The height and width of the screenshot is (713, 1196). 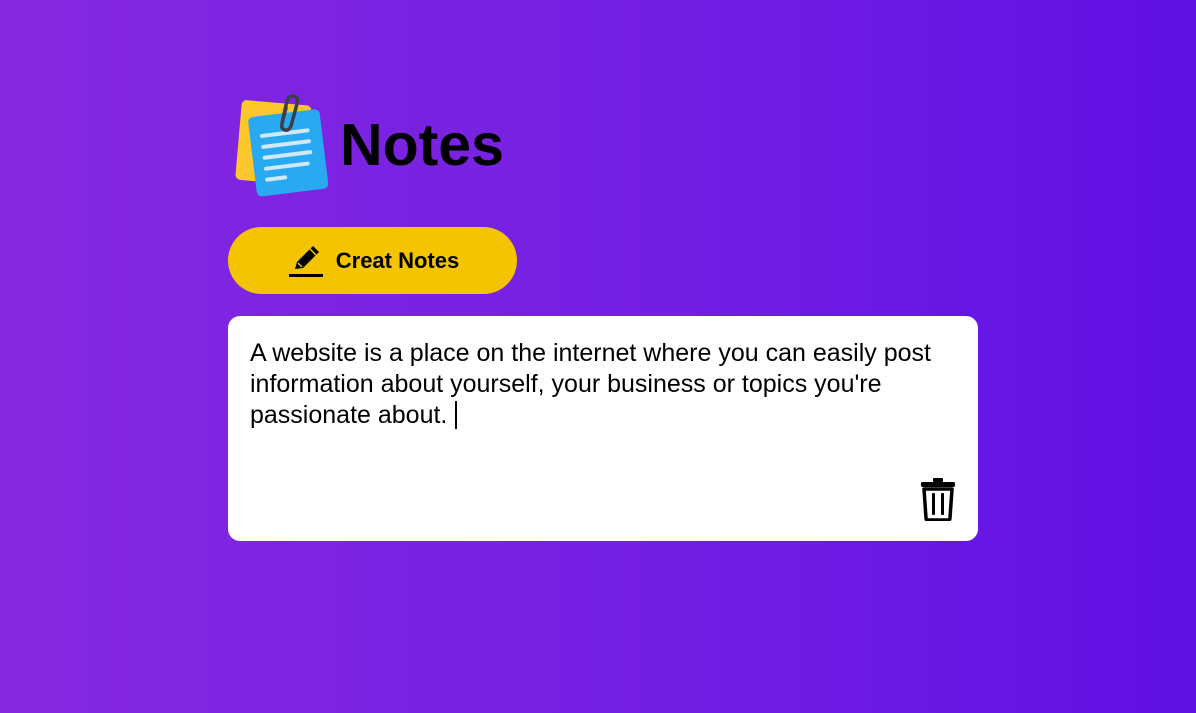 What do you see at coordinates (422, 145) in the screenshot?
I see `page-title: Notes` at bounding box center [422, 145].